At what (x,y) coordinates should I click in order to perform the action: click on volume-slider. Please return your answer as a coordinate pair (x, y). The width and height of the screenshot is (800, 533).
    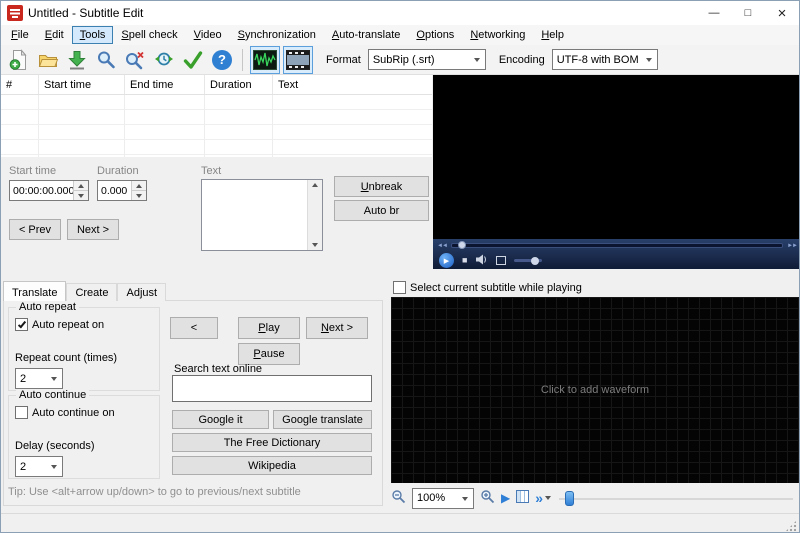
    Looking at the image, I should click on (528, 260).